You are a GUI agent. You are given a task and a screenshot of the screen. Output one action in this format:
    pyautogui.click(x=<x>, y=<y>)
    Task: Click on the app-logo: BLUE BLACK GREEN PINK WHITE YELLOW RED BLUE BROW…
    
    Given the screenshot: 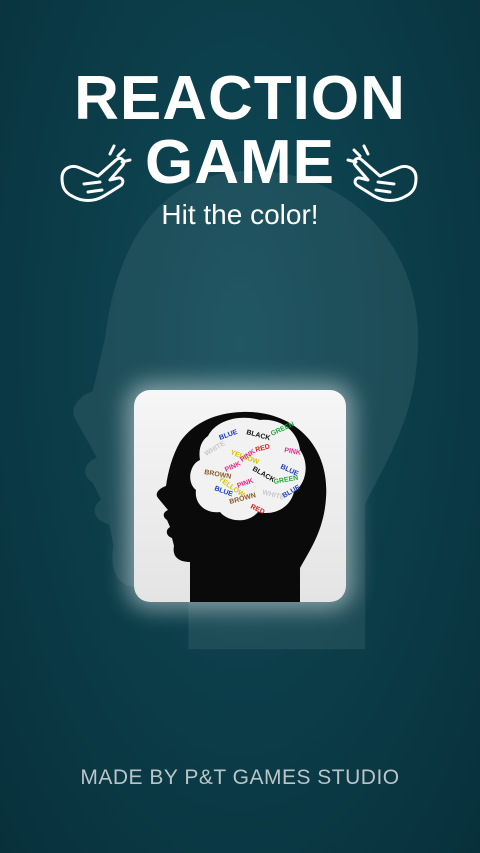 What is the action you would take?
    pyautogui.click(x=240, y=496)
    